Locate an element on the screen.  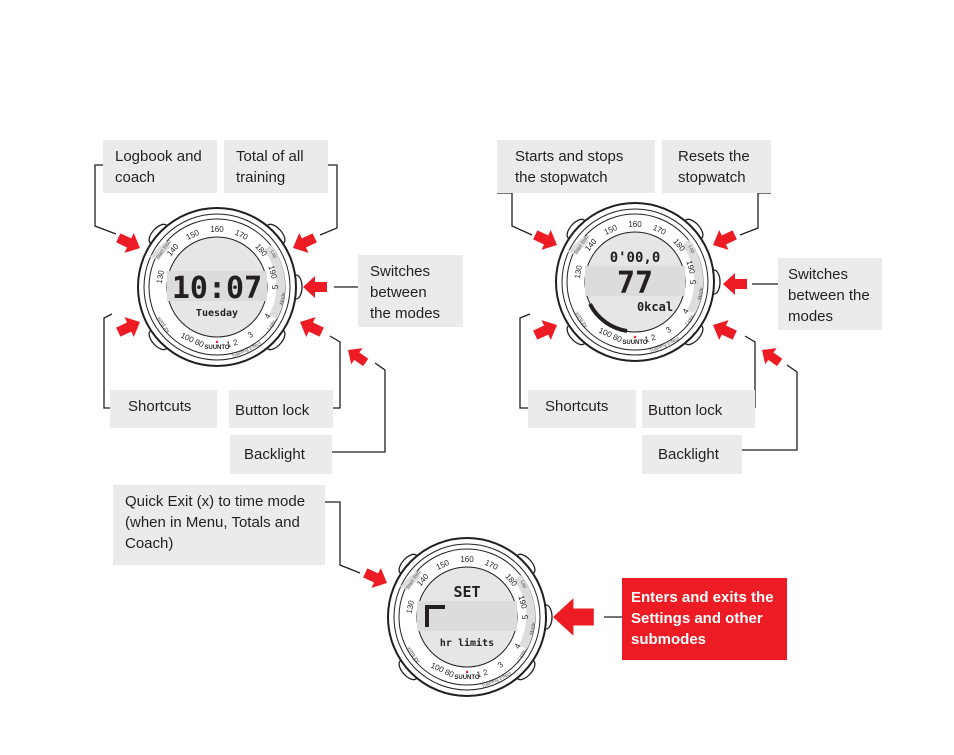
display-line-main: 77 is located at coordinates (635, 283).